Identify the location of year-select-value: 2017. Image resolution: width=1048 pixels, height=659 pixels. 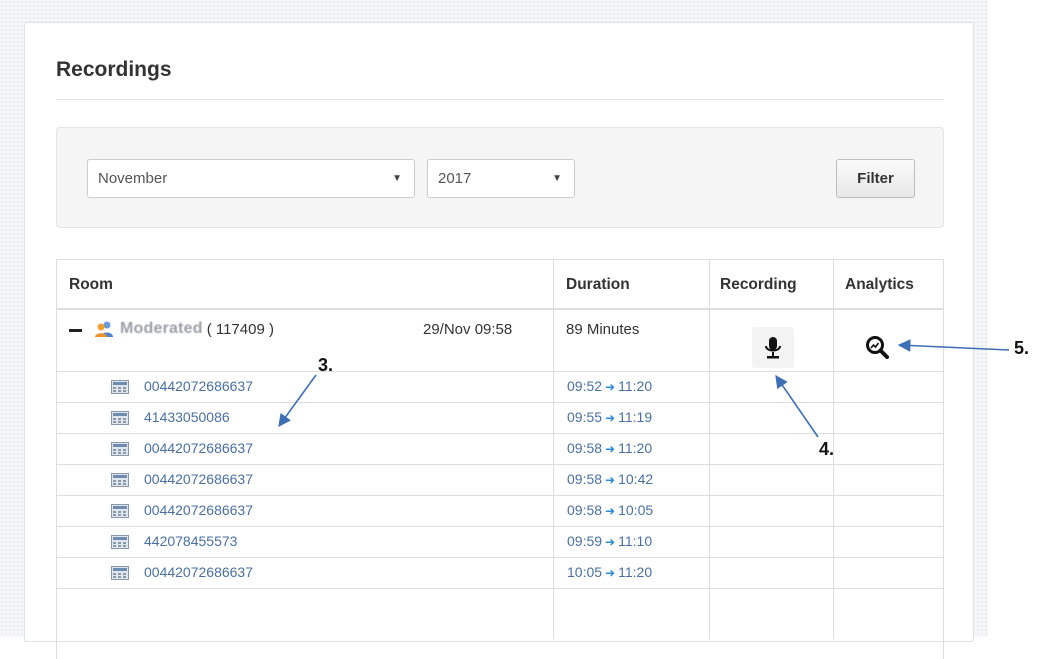
(455, 178).